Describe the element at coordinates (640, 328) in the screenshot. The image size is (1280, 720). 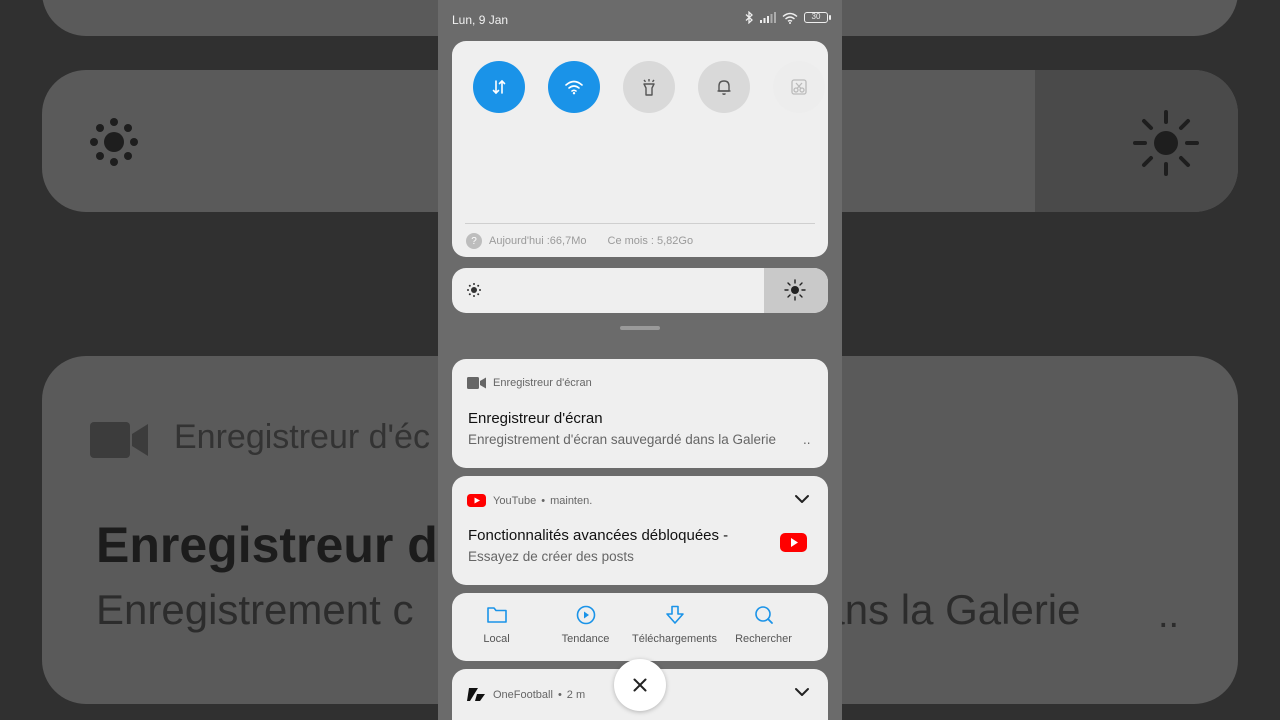
I see `drag-handle` at that location.